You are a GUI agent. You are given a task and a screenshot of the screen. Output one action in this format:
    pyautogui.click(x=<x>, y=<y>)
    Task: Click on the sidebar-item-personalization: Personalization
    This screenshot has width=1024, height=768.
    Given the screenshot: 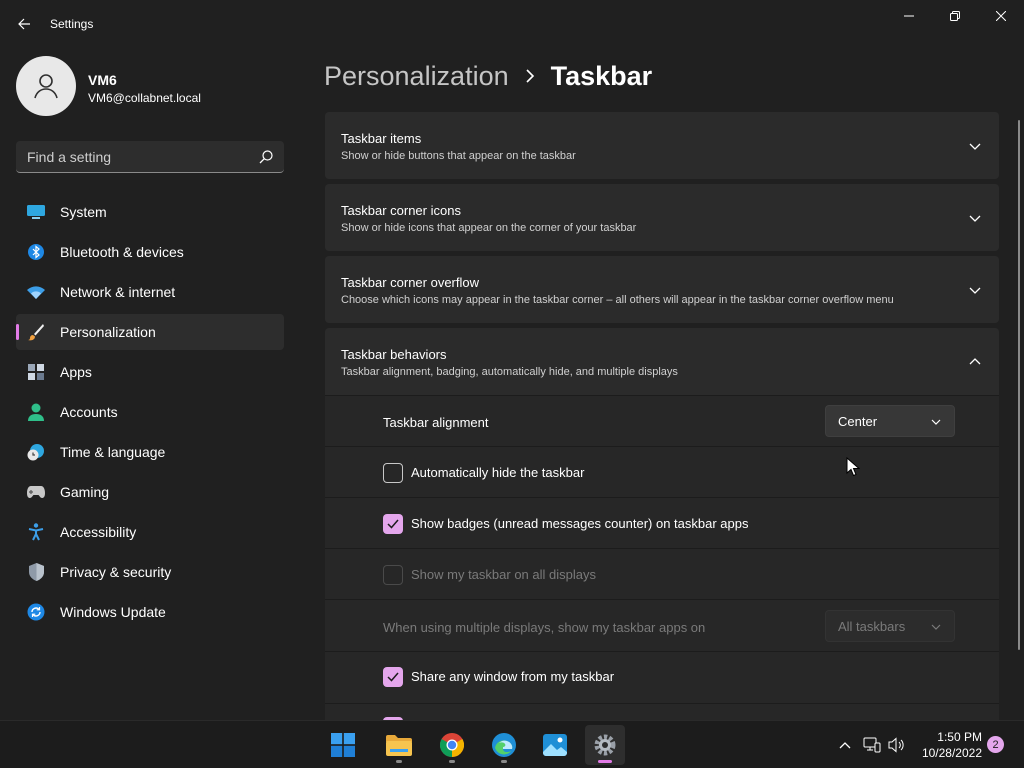 What is the action you would take?
    pyautogui.click(x=150, y=332)
    